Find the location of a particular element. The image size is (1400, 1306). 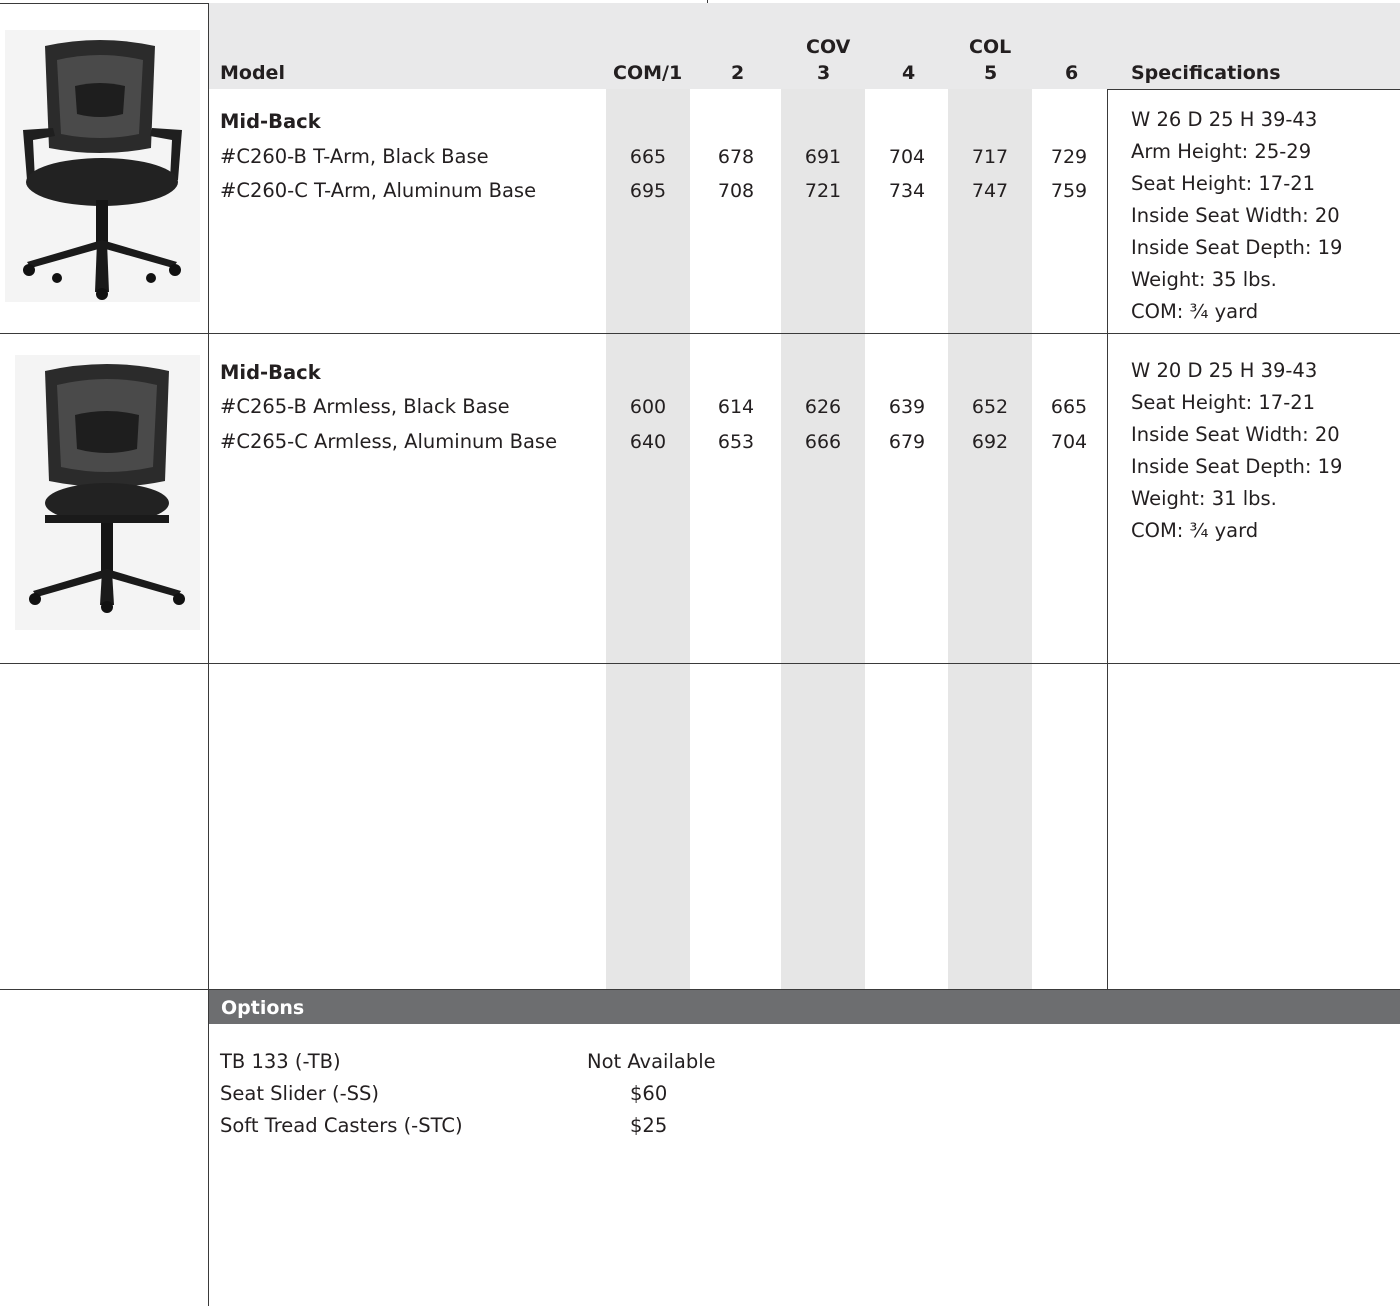

price-cell: 691 is located at coordinates (823, 157).